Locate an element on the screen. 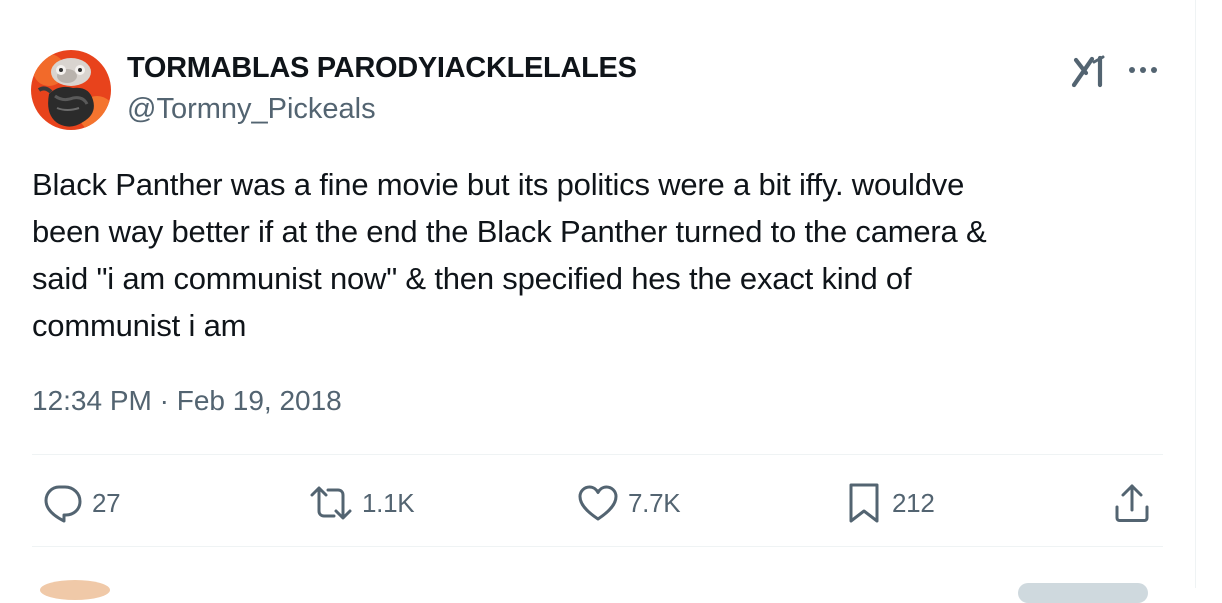 This screenshot has width=1222, height=603. retweet-count: 1.1K is located at coordinates (388, 502).